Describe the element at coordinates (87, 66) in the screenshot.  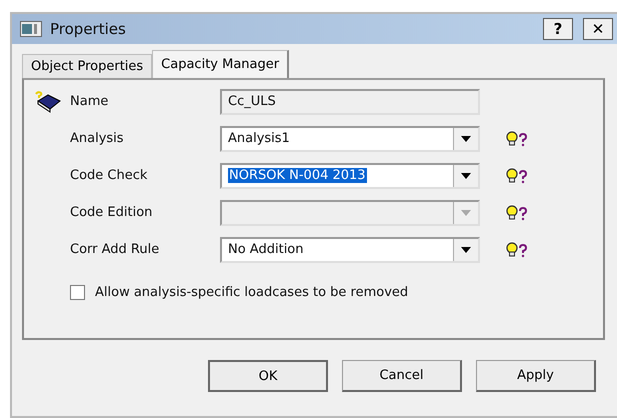
I see `tab: Object Properties` at that location.